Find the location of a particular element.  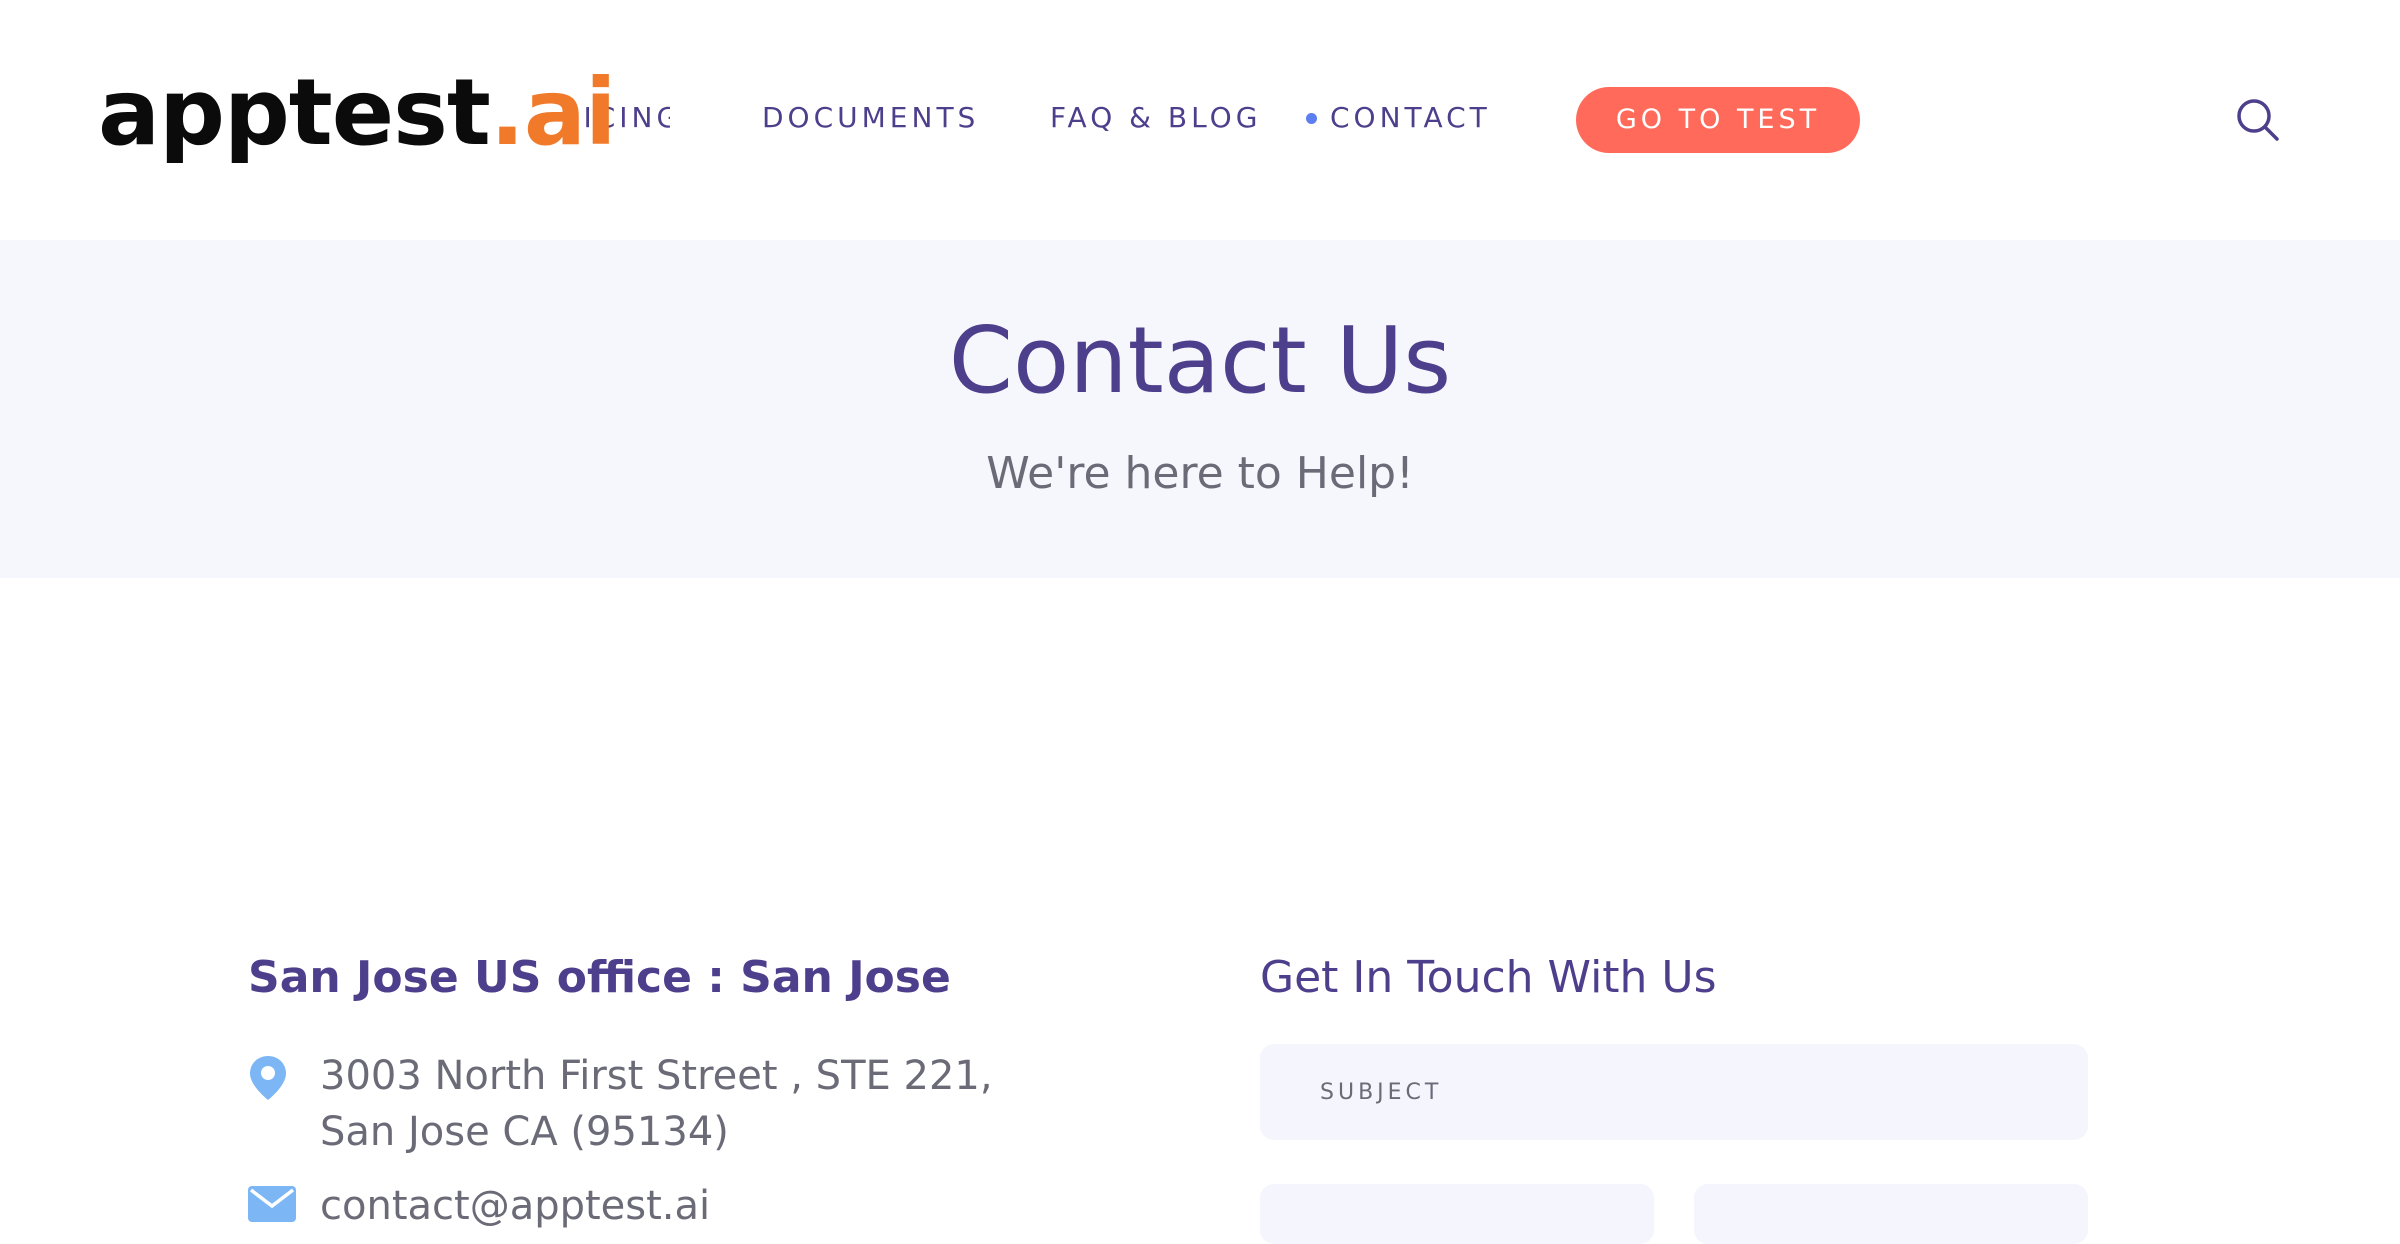

email-link: contact@apptest.ai is located at coordinates (670, 1206).